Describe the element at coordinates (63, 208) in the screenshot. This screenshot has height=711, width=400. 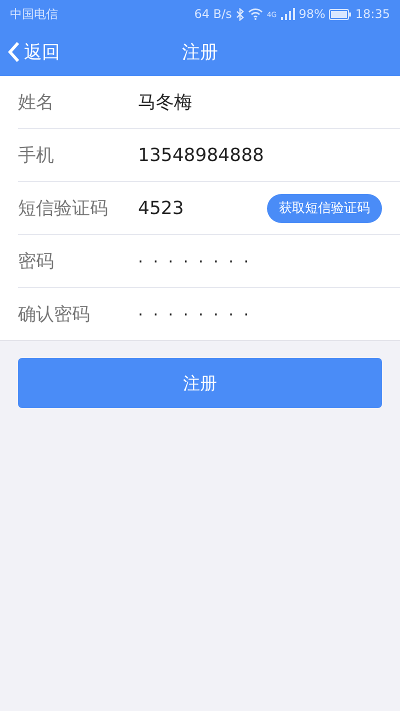
I see `field-label: 短信验证码` at that location.